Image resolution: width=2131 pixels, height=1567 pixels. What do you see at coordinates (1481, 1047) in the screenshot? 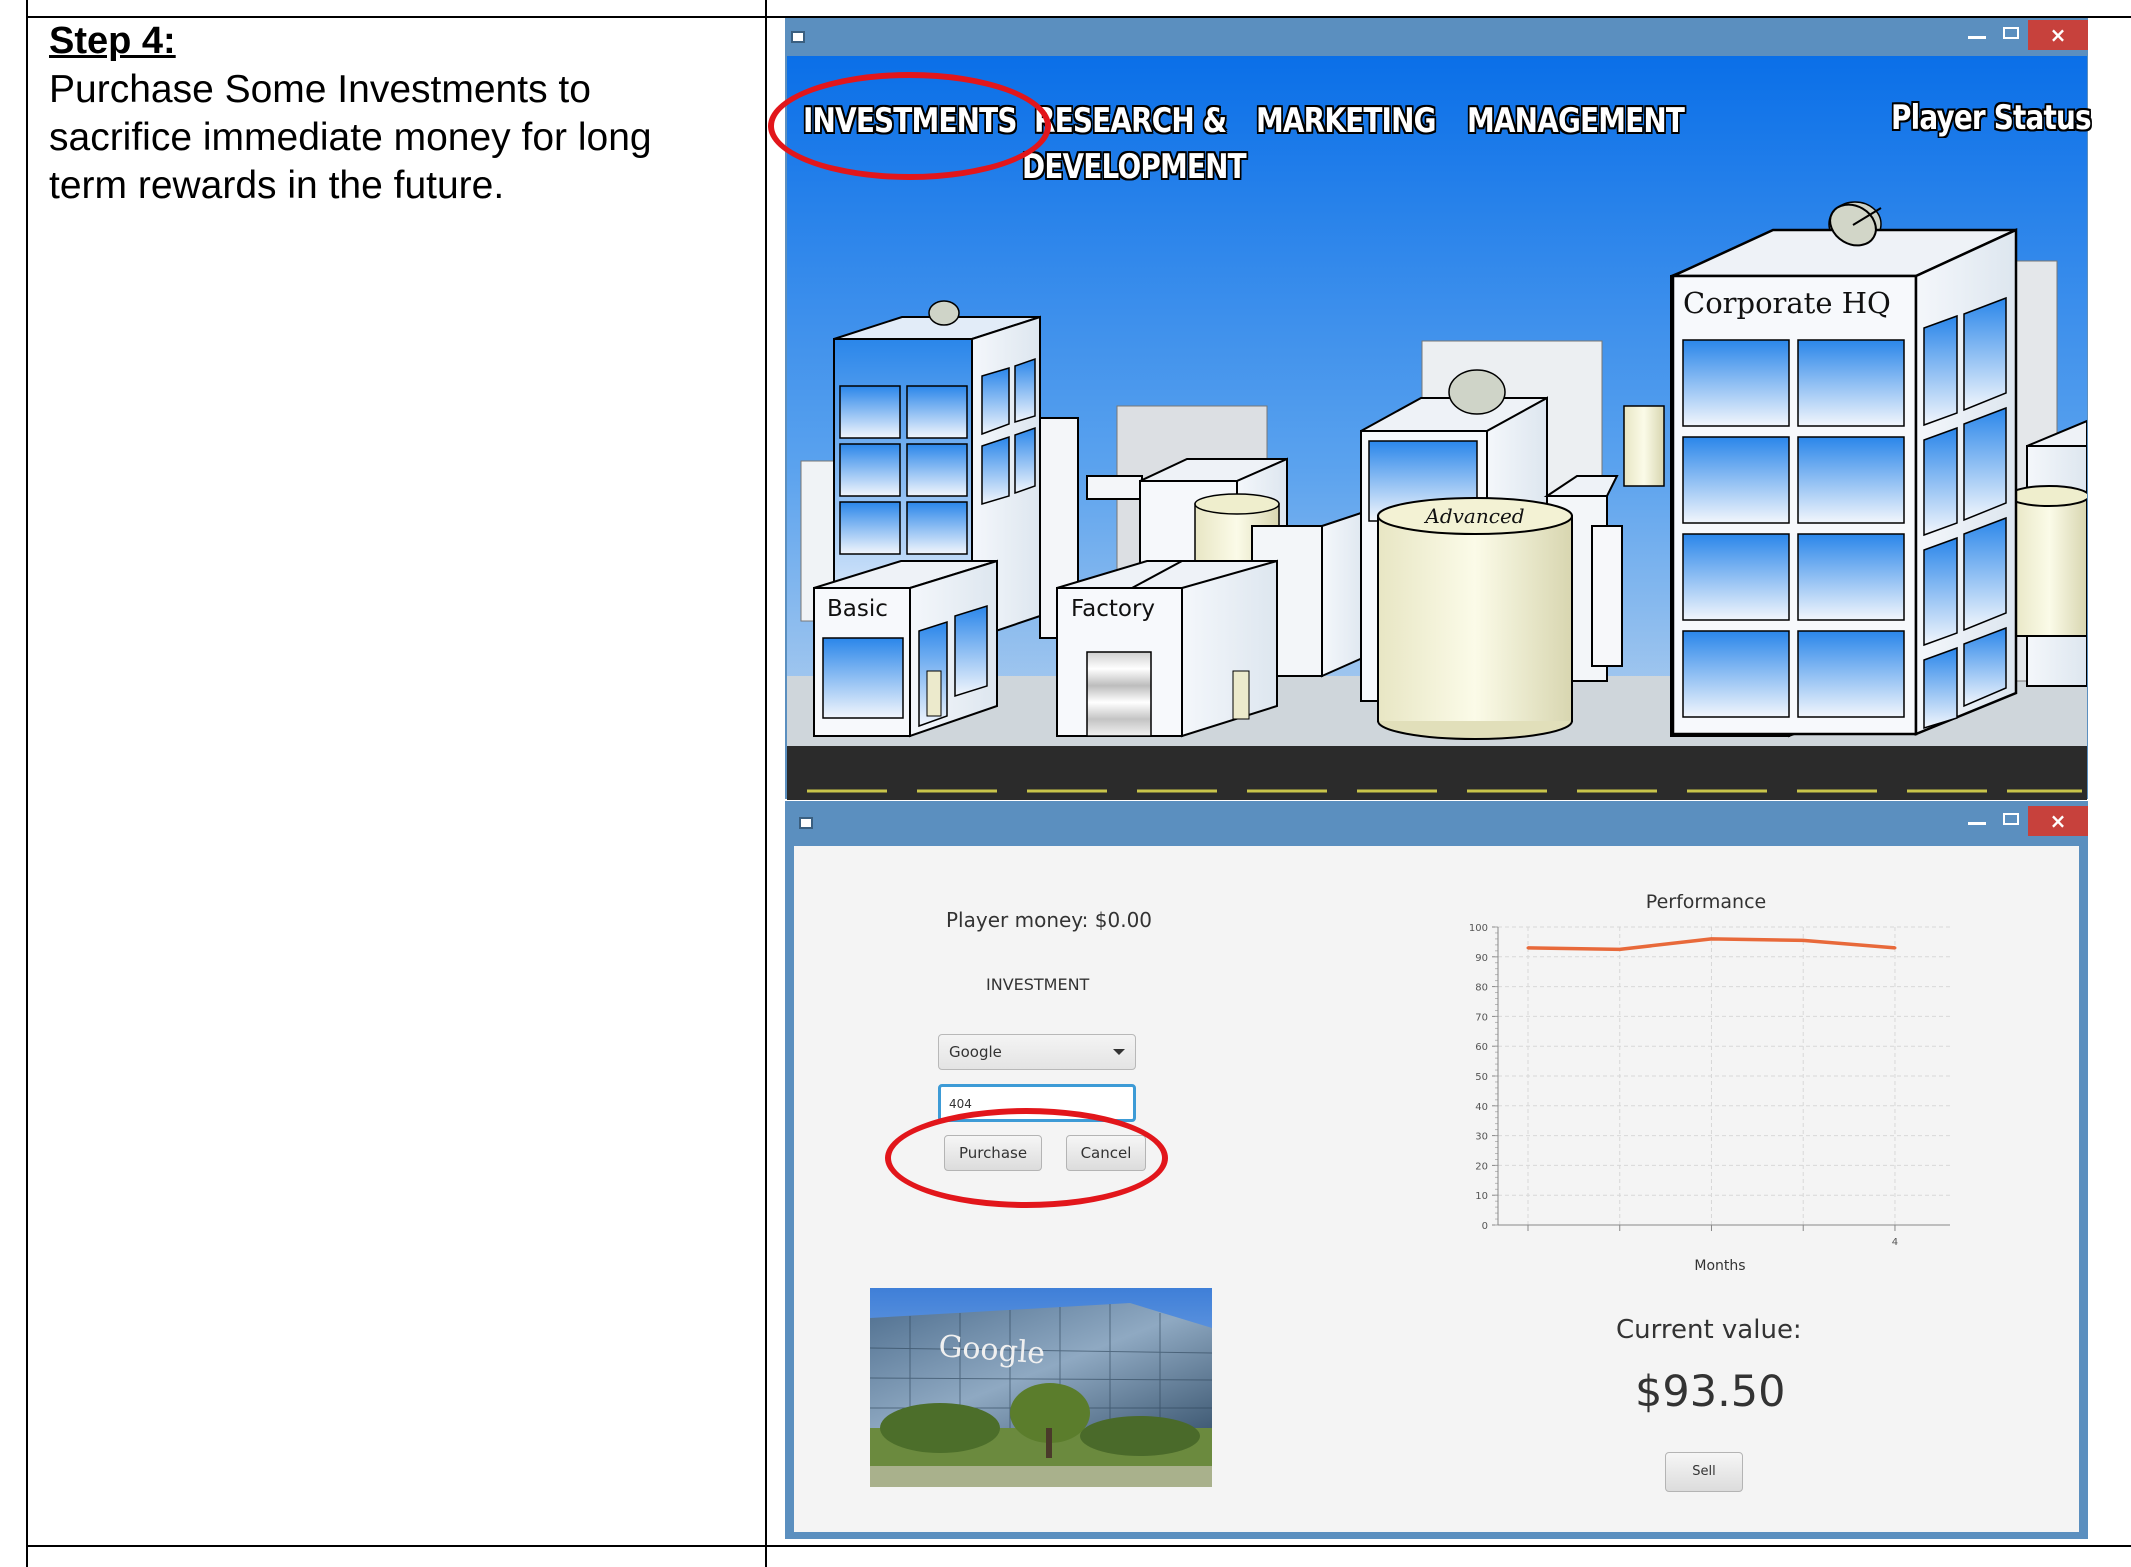
I see `y-tick-label: 60` at bounding box center [1481, 1047].